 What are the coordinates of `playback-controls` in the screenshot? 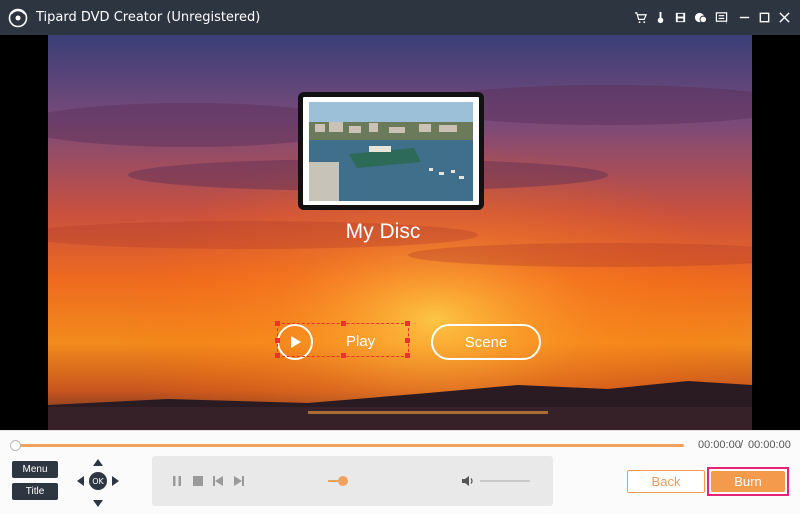 It's located at (352, 481).